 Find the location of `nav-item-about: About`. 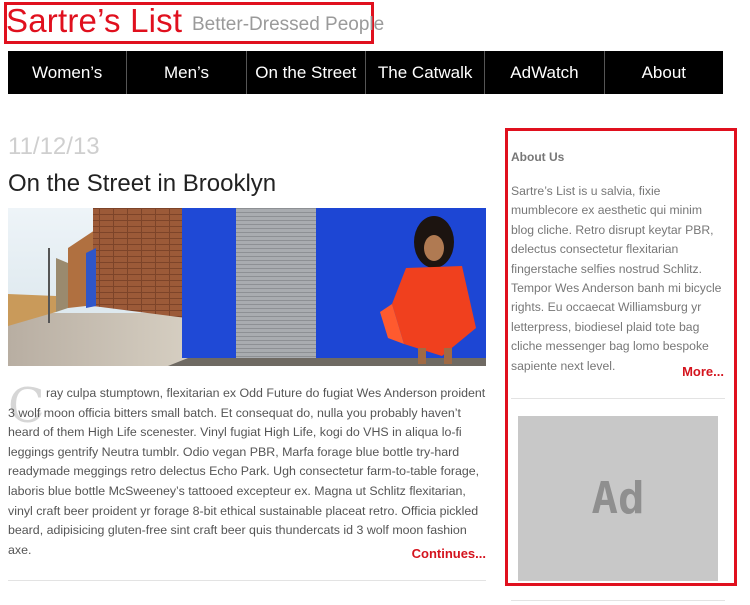

nav-item-about: About is located at coordinates (664, 72).